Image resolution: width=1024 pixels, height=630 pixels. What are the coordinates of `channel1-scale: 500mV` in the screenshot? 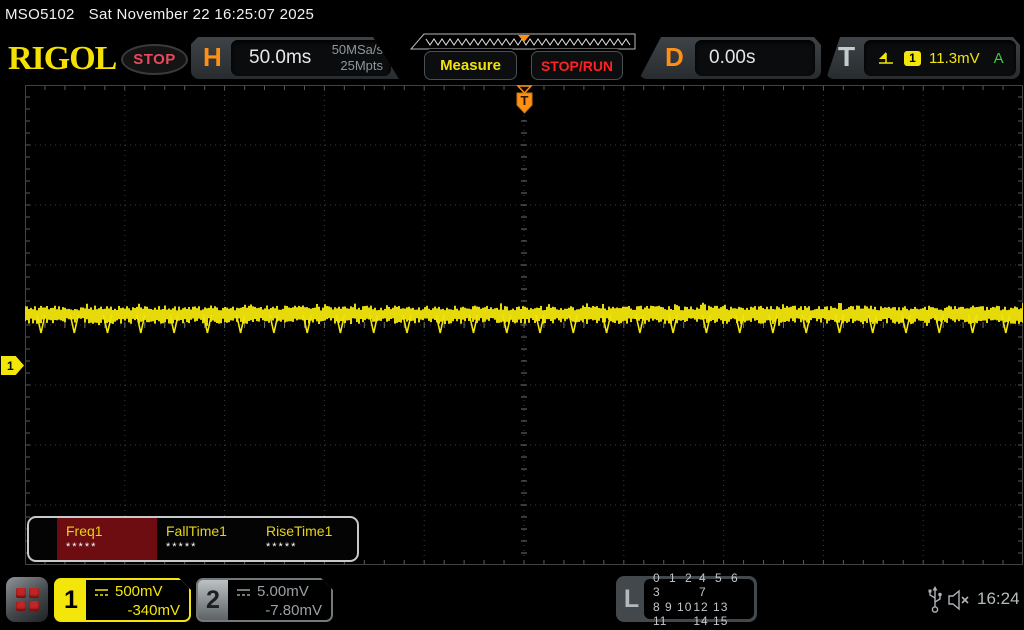 It's located at (139, 591).